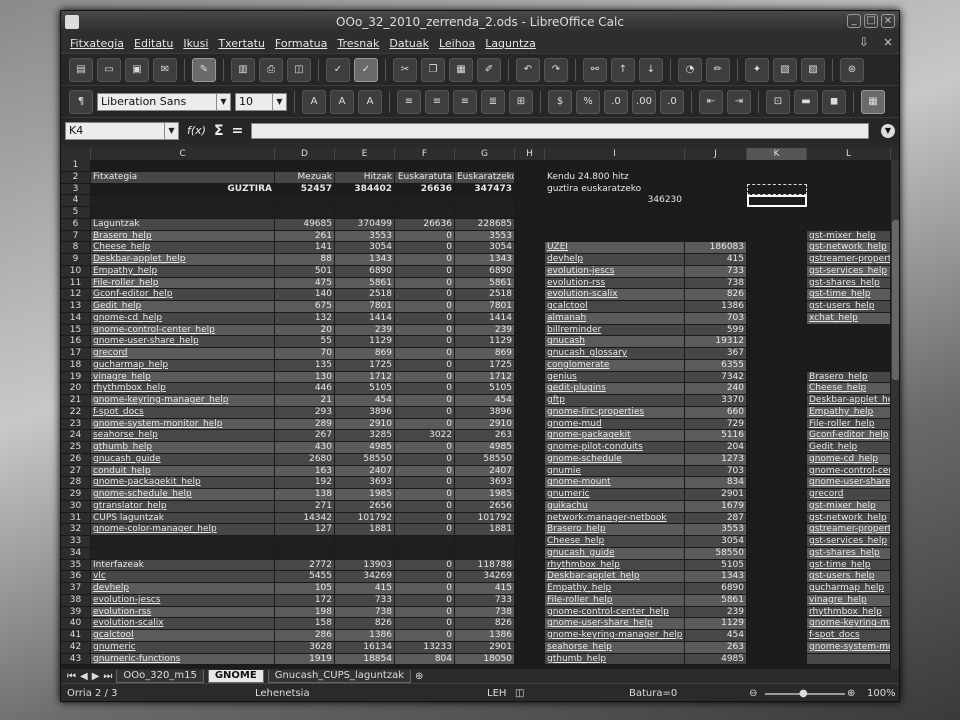 This screenshot has width=960, height=720. Describe the element at coordinates (485, 542) in the screenshot. I see `cell-g33` at that location.